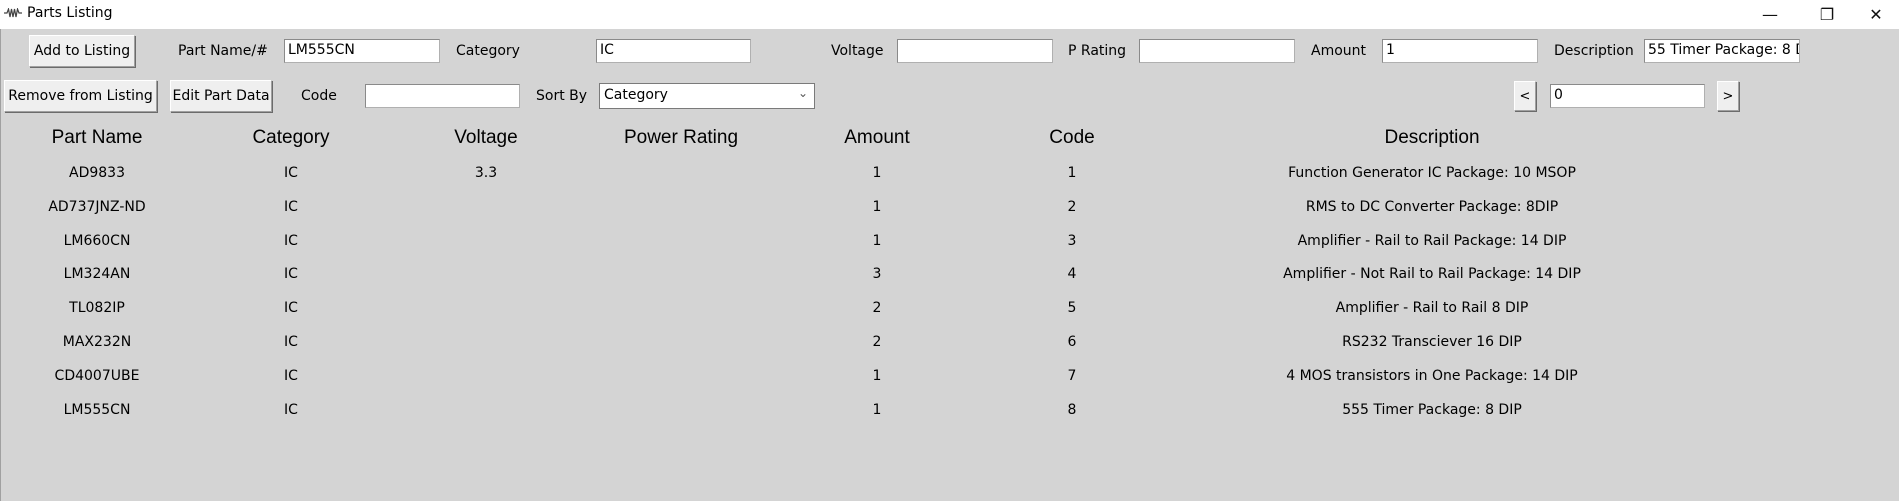 The width and height of the screenshot is (1899, 501). What do you see at coordinates (97, 274) in the screenshot?
I see `cell-part-name: LM324AN` at bounding box center [97, 274].